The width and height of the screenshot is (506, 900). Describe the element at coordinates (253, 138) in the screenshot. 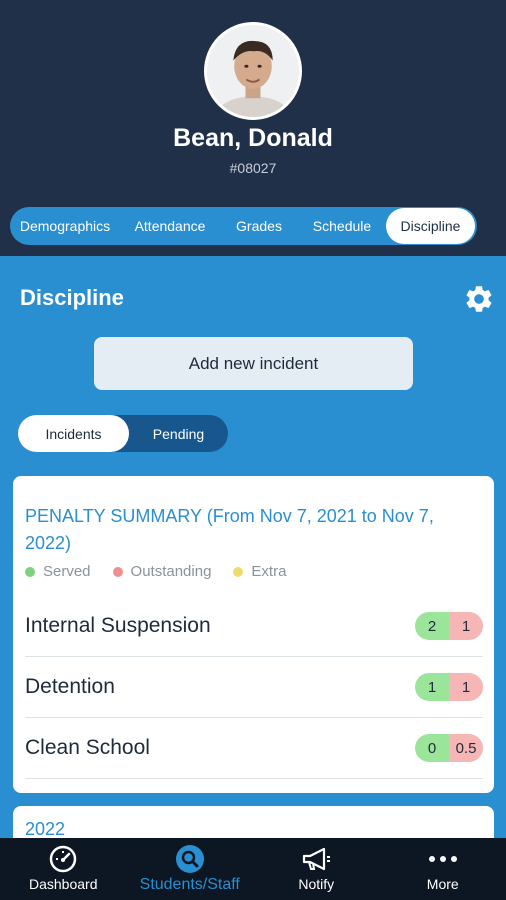

I see `student-name: Bean, Donald` at that location.